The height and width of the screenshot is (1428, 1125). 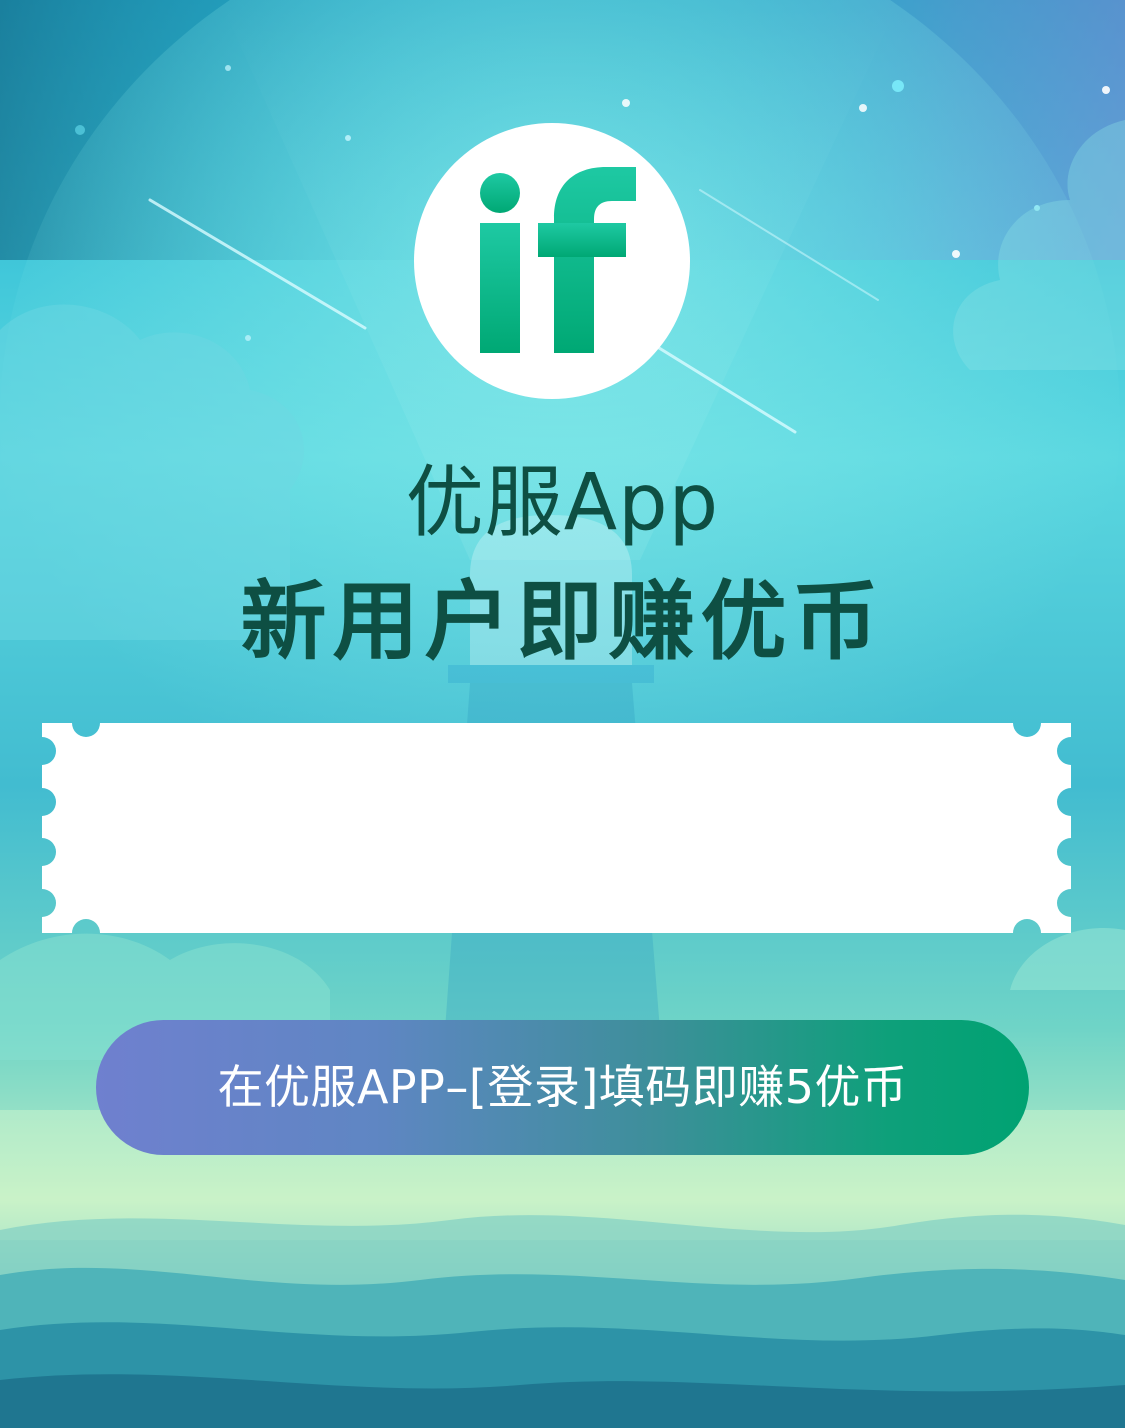 I want to click on app-name-heading: 优服App, so click(x=562, y=503).